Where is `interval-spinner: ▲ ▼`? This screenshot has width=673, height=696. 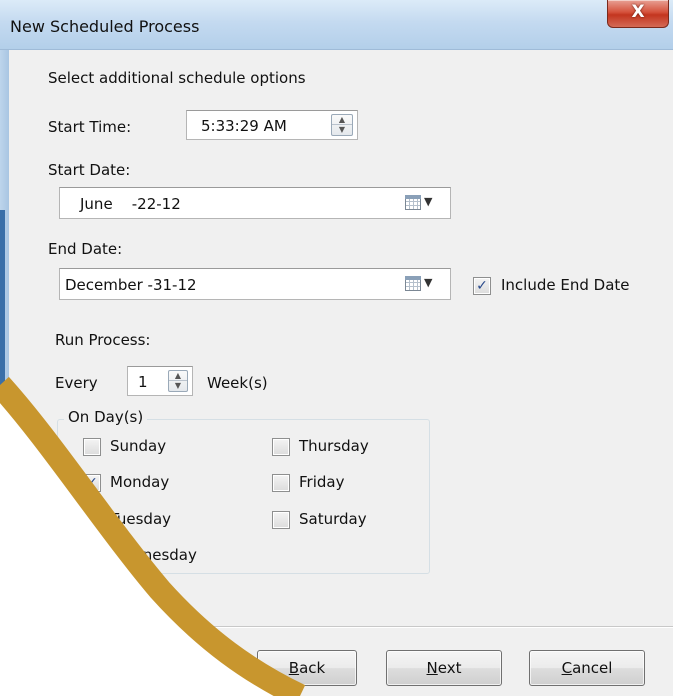
interval-spinner: ▲ ▼ is located at coordinates (178, 381).